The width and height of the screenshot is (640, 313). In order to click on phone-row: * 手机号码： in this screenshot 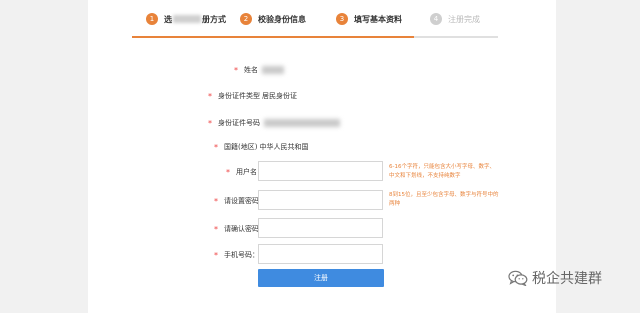, I will do `click(236, 255)`.